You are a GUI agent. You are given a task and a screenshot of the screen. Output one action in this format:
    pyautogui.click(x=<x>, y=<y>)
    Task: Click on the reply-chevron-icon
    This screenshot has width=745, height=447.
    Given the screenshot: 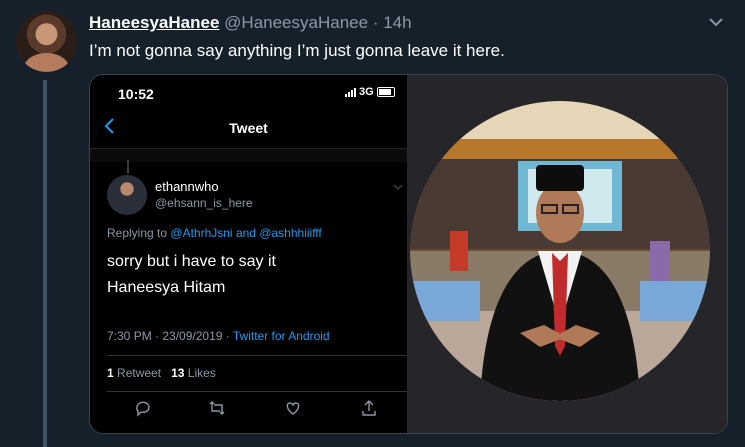 What is the action you would take?
    pyautogui.click(x=398, y=187)
    